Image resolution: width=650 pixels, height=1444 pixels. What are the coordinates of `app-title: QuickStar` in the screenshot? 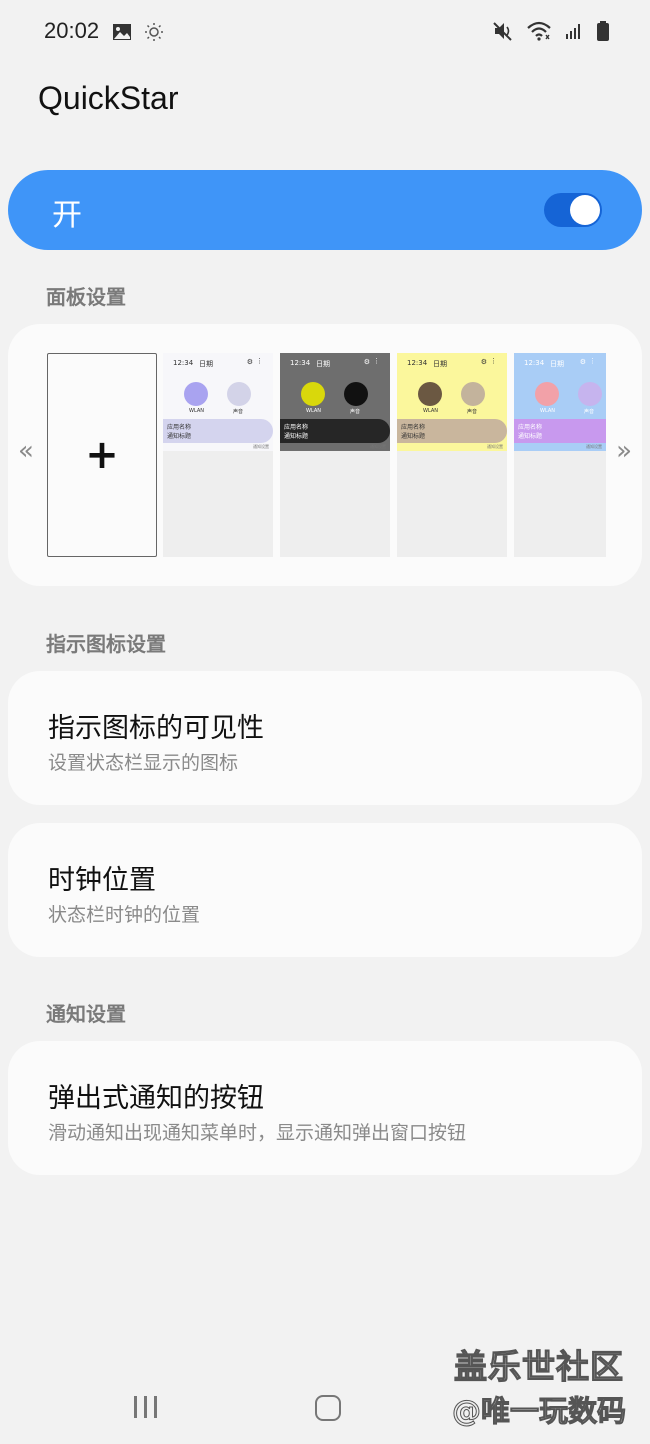 It's located at (108, 98).